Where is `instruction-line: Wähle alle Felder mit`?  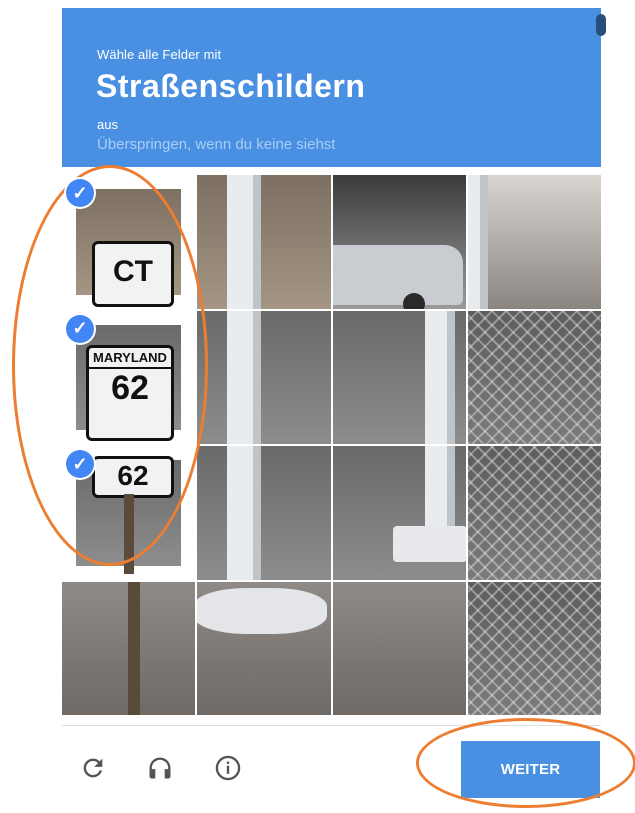
instruction-line: Wähle alle Felder mit is located at coordinates (159, 54).